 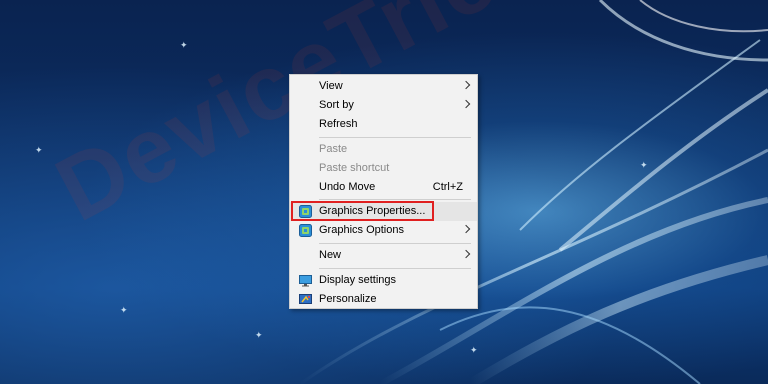 What do you see at coordinates (354, 168) in the screenshot?
I see `menu-item-label: Paste shortcut` at bounding box center [354, 168].